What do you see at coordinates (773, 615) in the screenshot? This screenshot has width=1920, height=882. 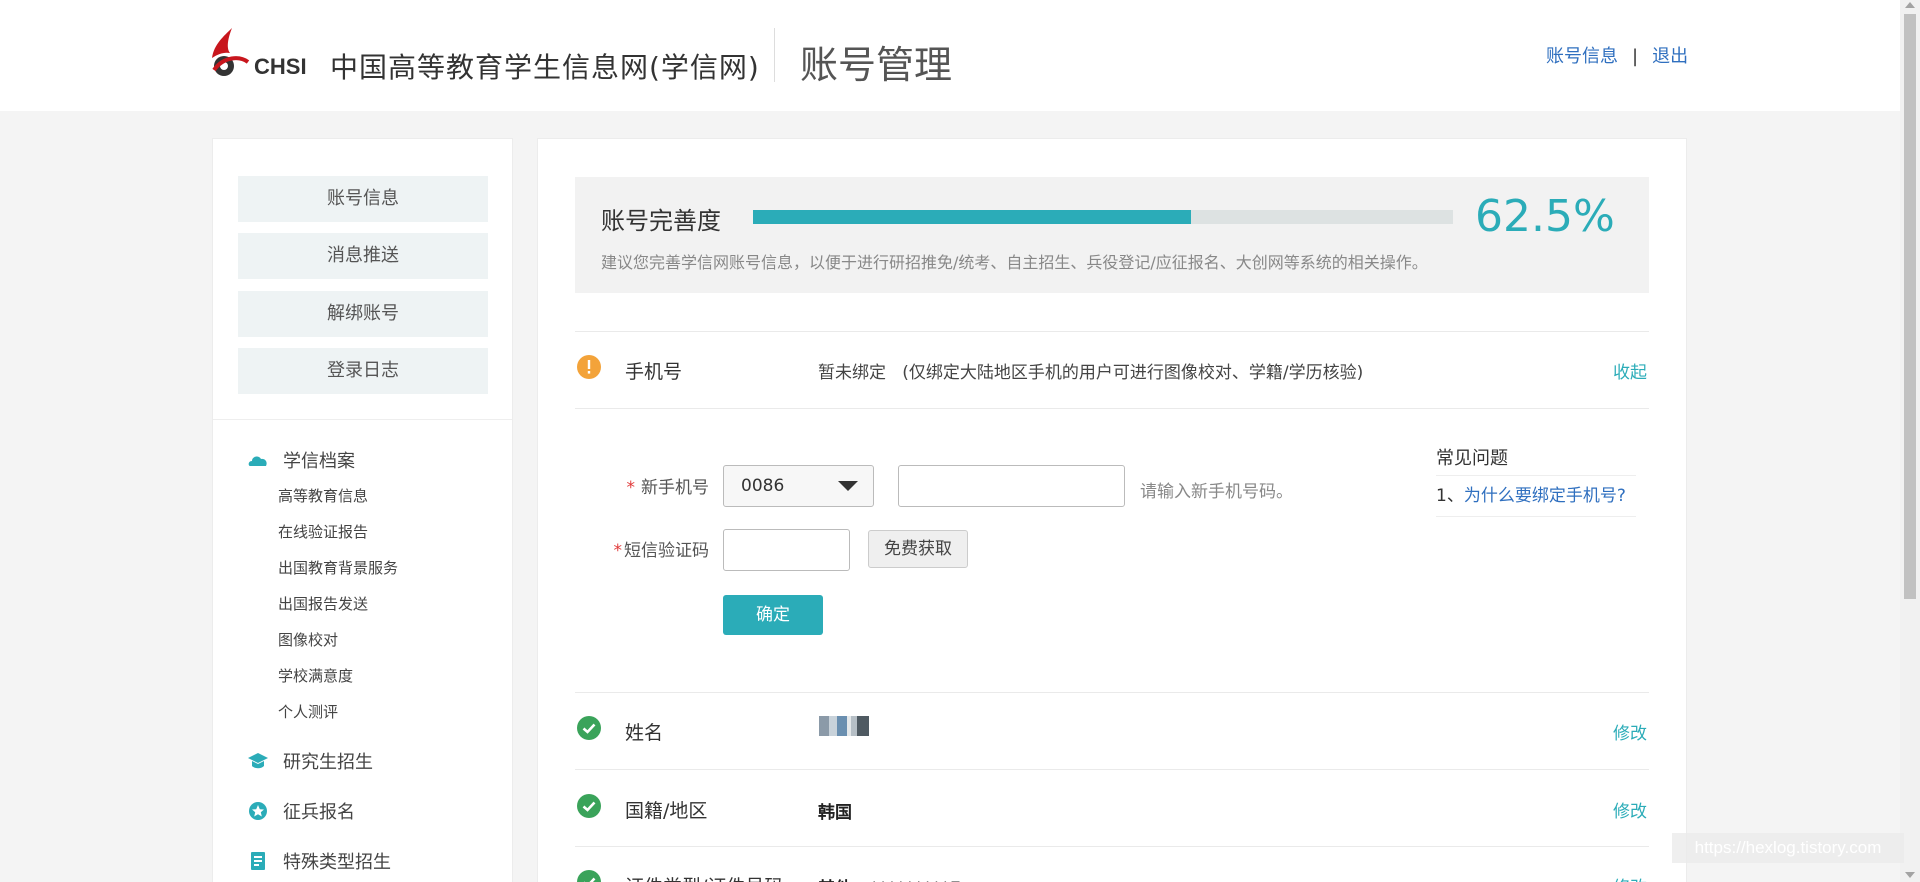 I see `confirm-button: 确定` at bounding box center [773, 615].